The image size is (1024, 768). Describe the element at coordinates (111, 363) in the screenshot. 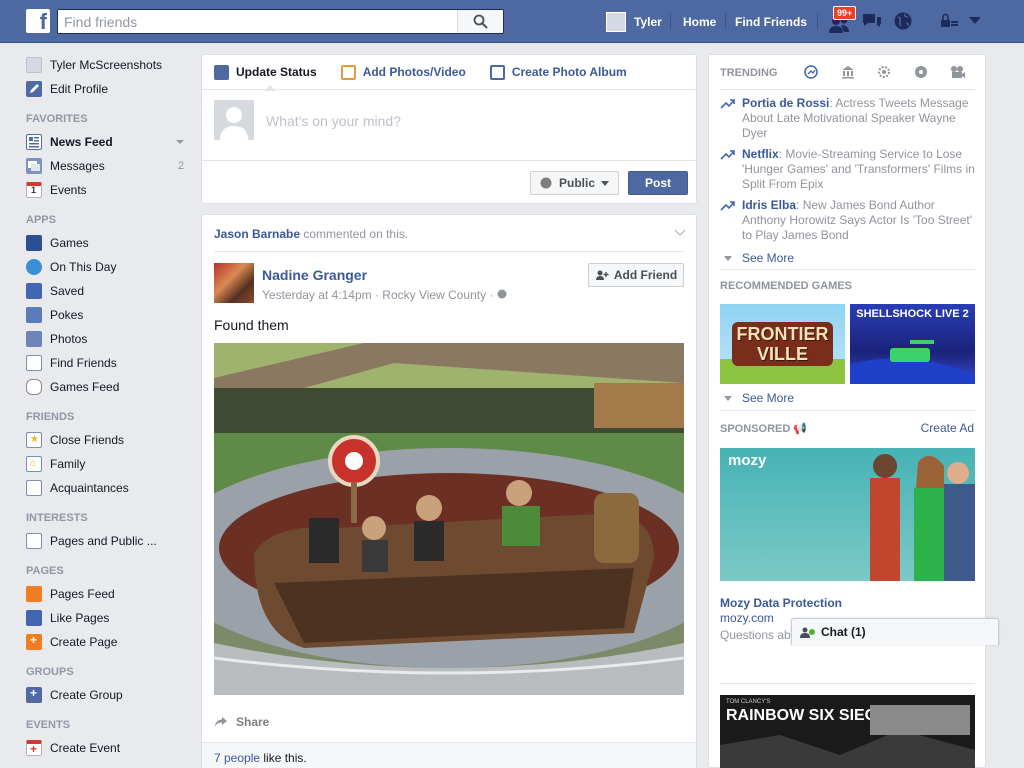

I see `sidebar-item-find-friends: Find Friends` at that location.